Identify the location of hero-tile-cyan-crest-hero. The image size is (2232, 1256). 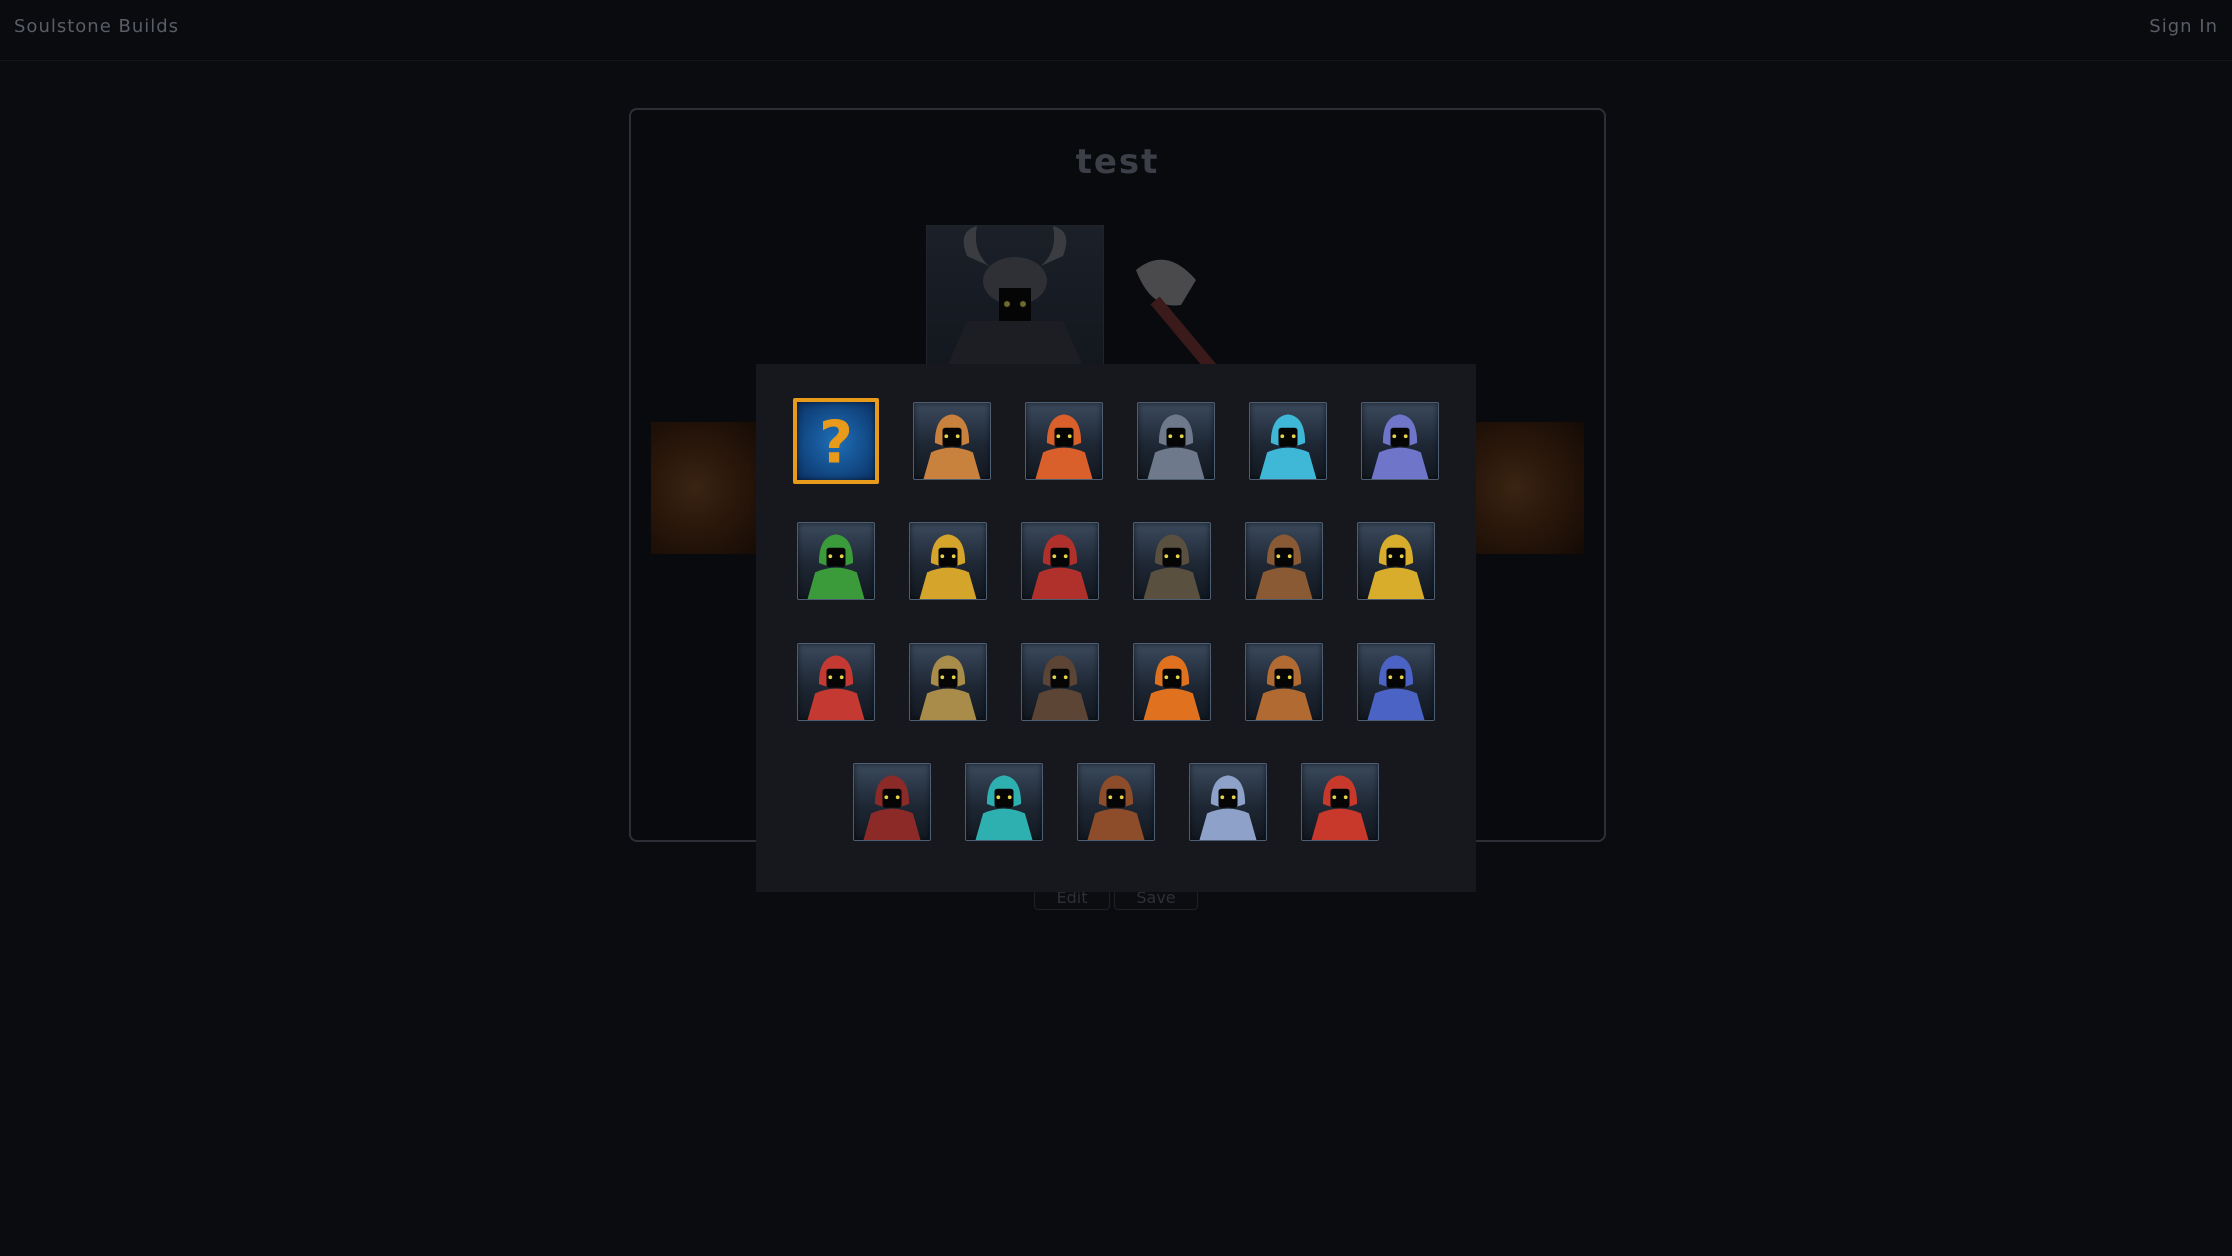
(1288, 441).